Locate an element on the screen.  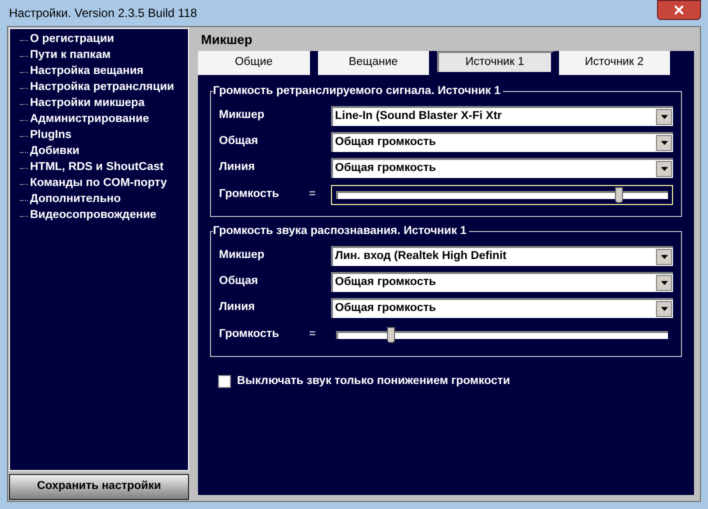
sidebar-item: Добивки is located at coordinates (55, 152).